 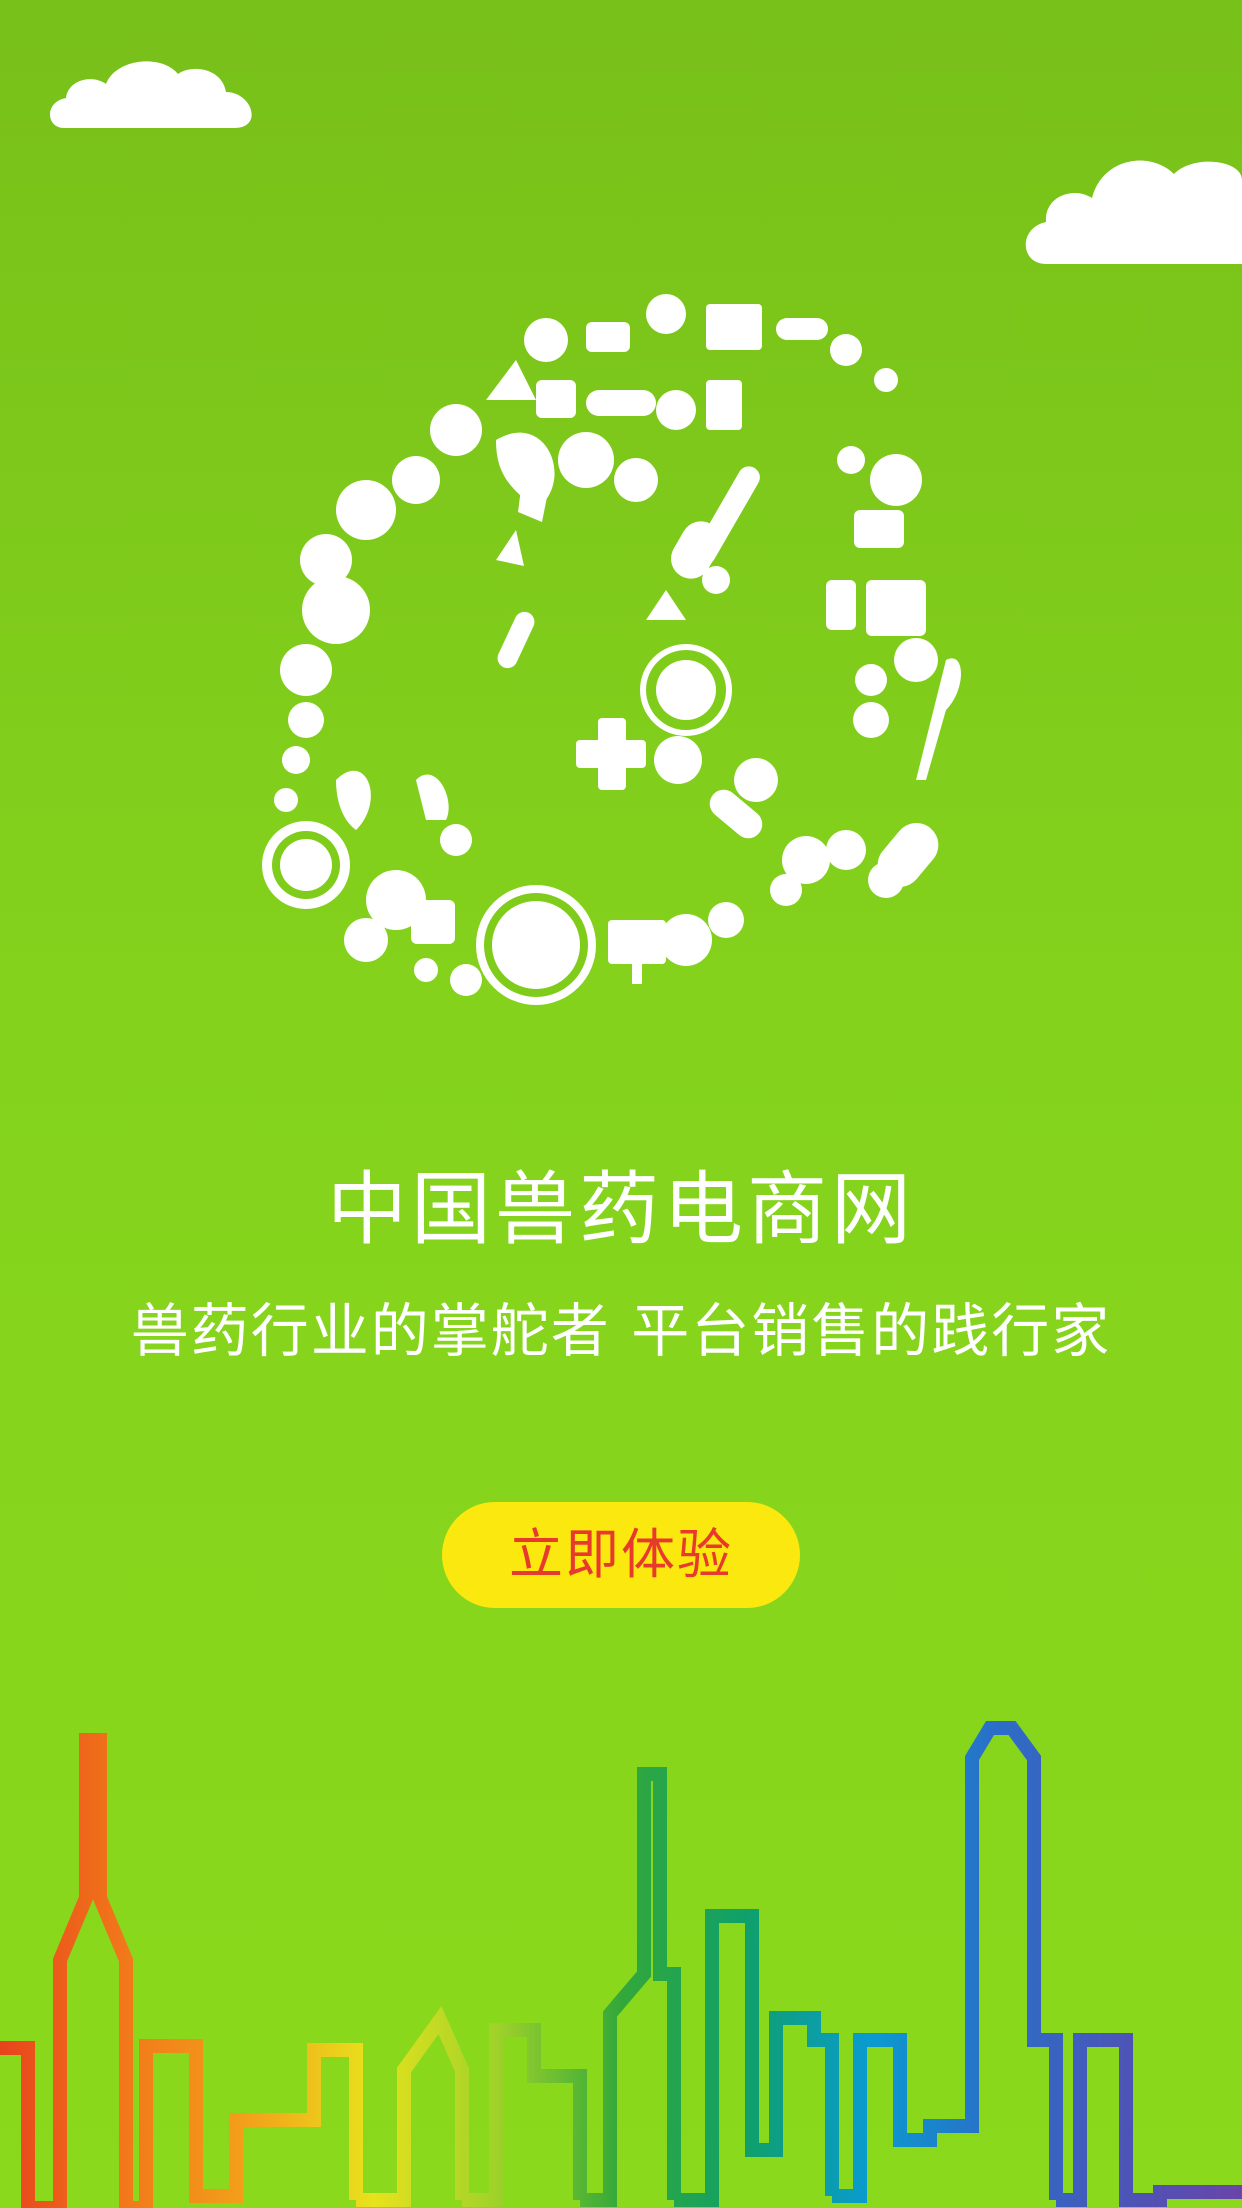 What do you see at coordinates (621, 1555) in the screenshot?
I see `start-experience-button: 立即体验` at bounding box center [621, 1555].